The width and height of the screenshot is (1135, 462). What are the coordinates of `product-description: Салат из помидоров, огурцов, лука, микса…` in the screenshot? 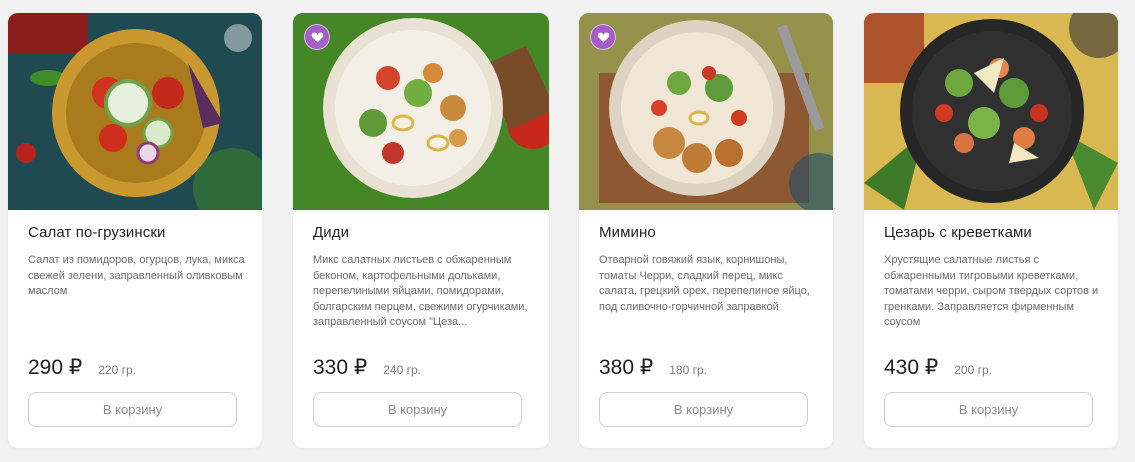 It's located at (136, 275).